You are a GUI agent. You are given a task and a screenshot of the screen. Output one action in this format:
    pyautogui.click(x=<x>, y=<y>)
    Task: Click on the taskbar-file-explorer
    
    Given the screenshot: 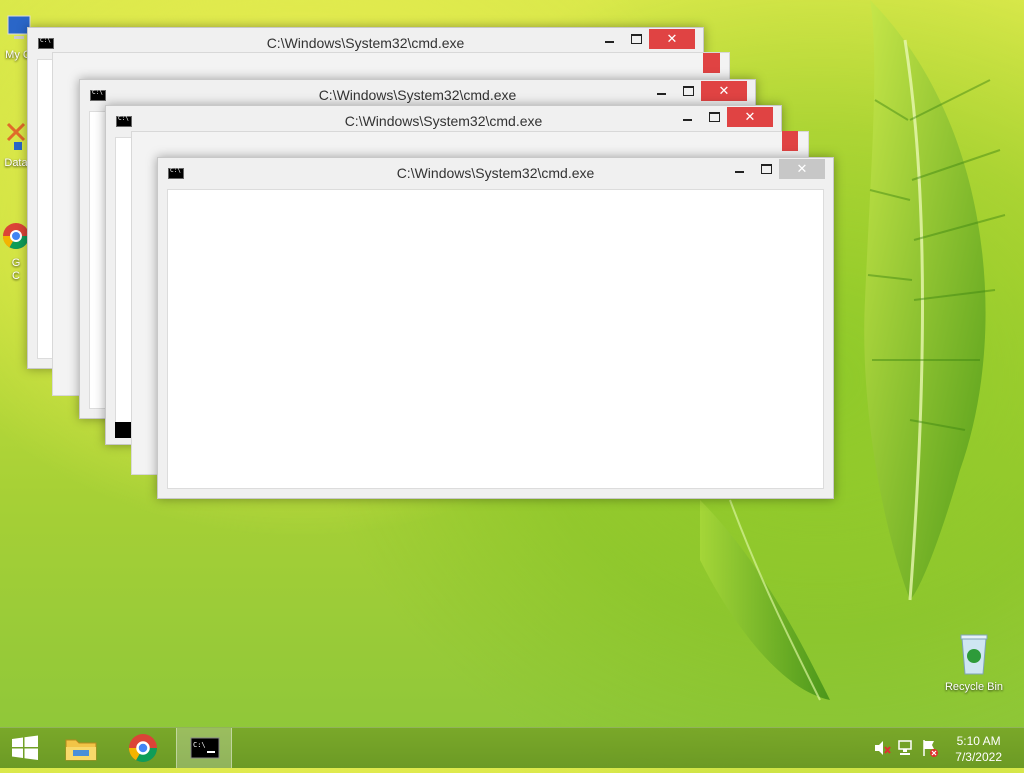 What is the action you would take?
    pyautogui.click(x=81, y=748)
    